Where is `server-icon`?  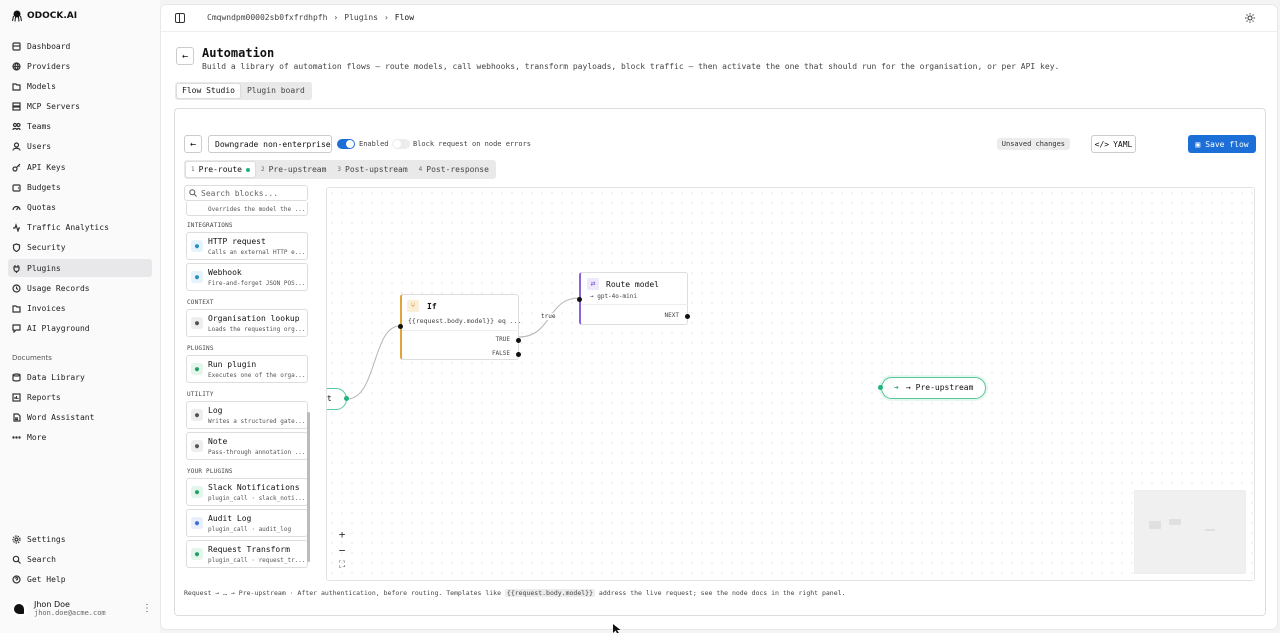
server-icon is located at coordinates (16, 106).